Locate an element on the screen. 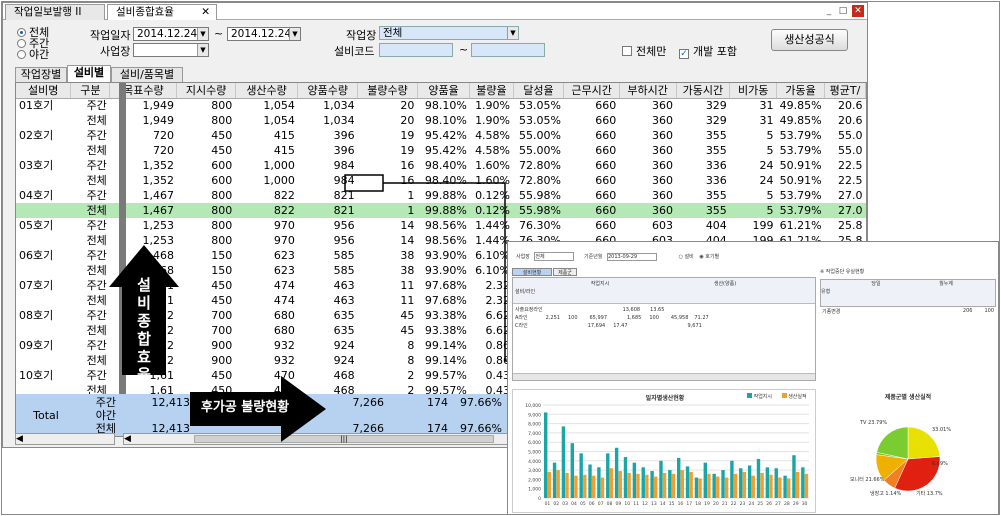 The height and width of the screenshot is (516, 1001). y-tick-label: 2,000 is located at coordinates (534, 480).